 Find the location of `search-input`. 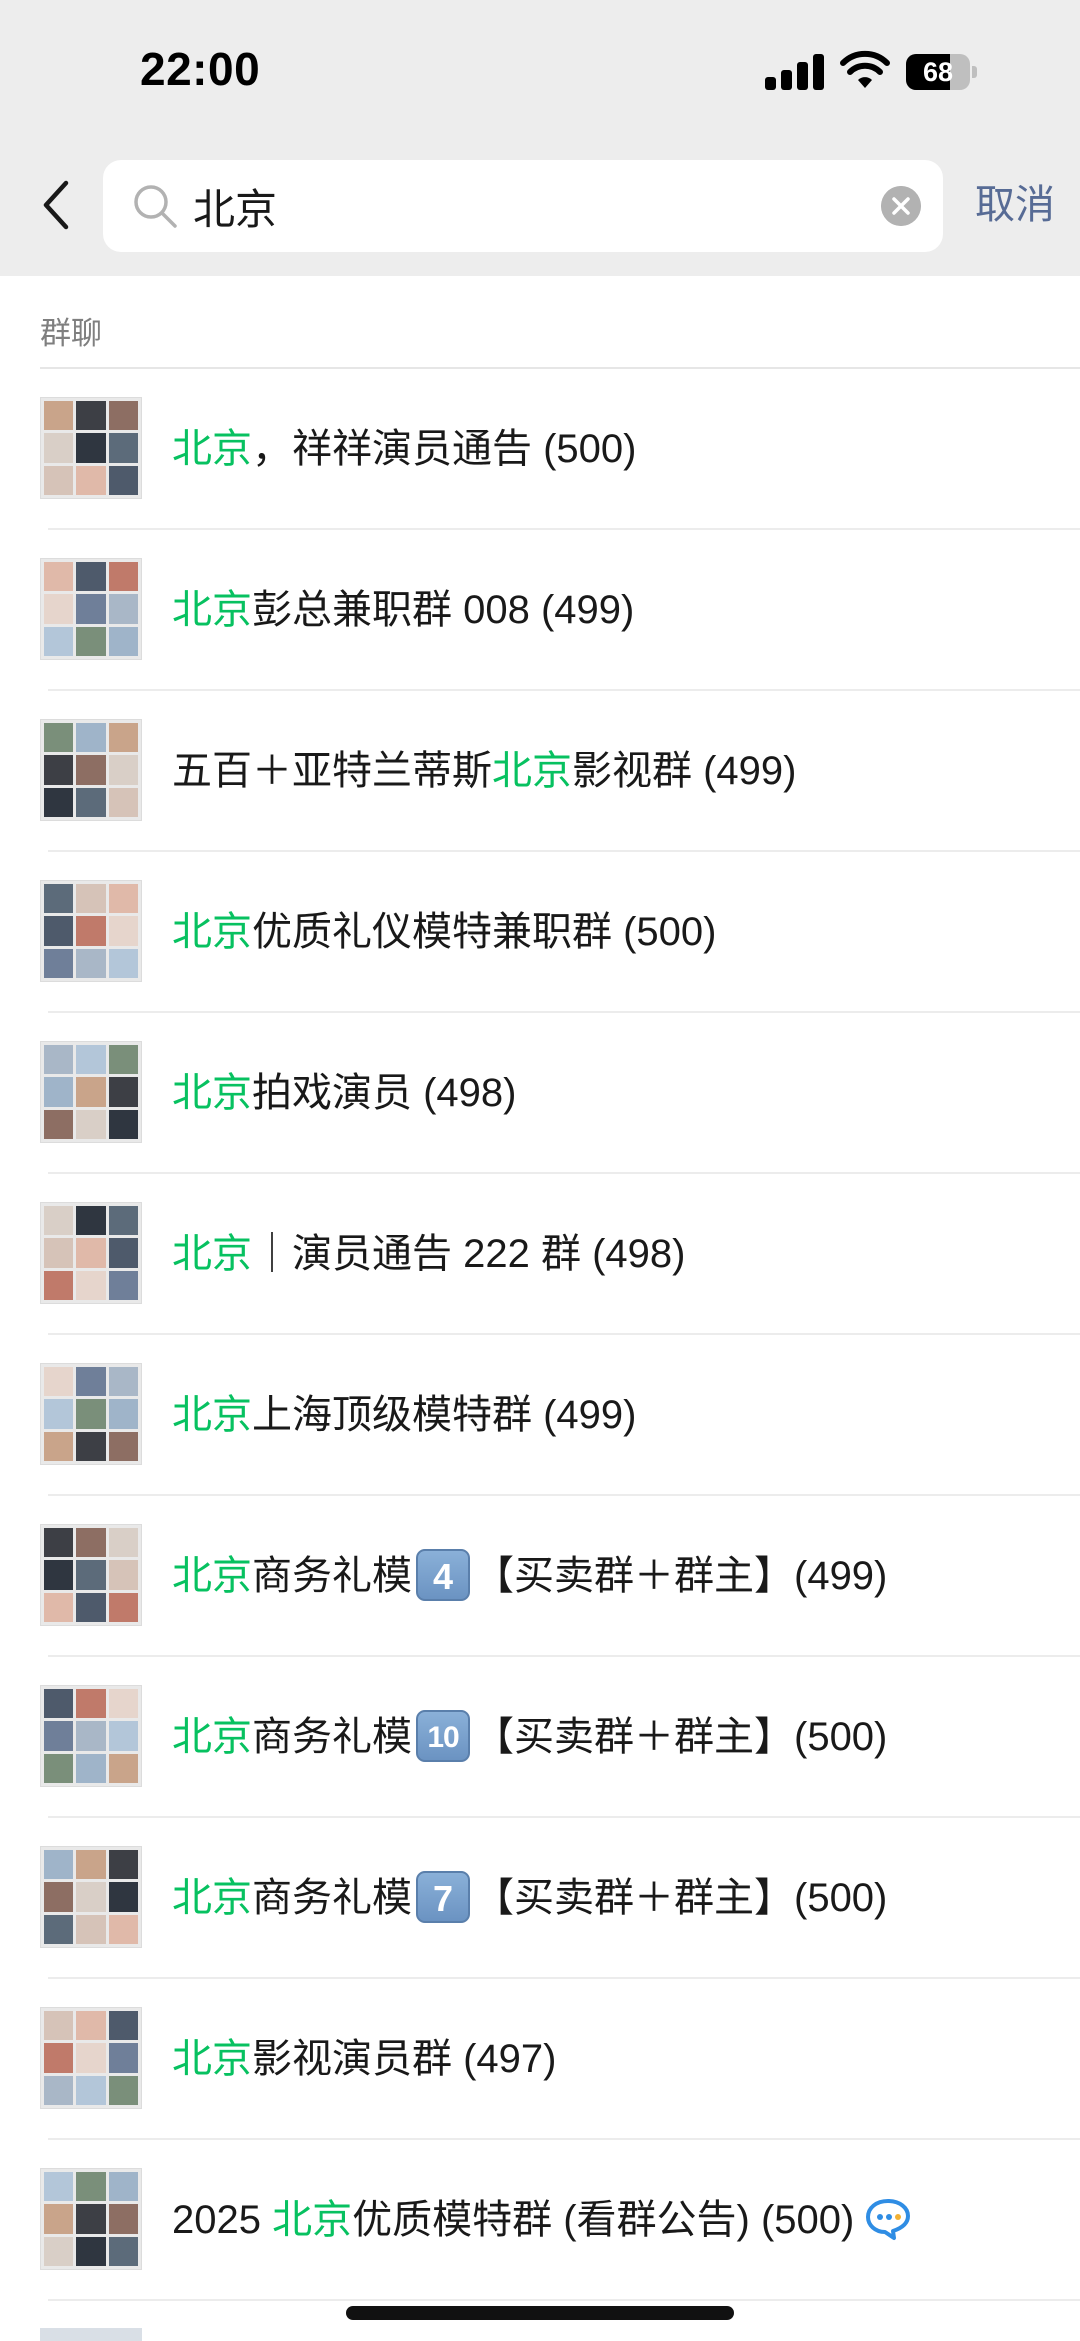

search-input is located at coordinates (518, 206).